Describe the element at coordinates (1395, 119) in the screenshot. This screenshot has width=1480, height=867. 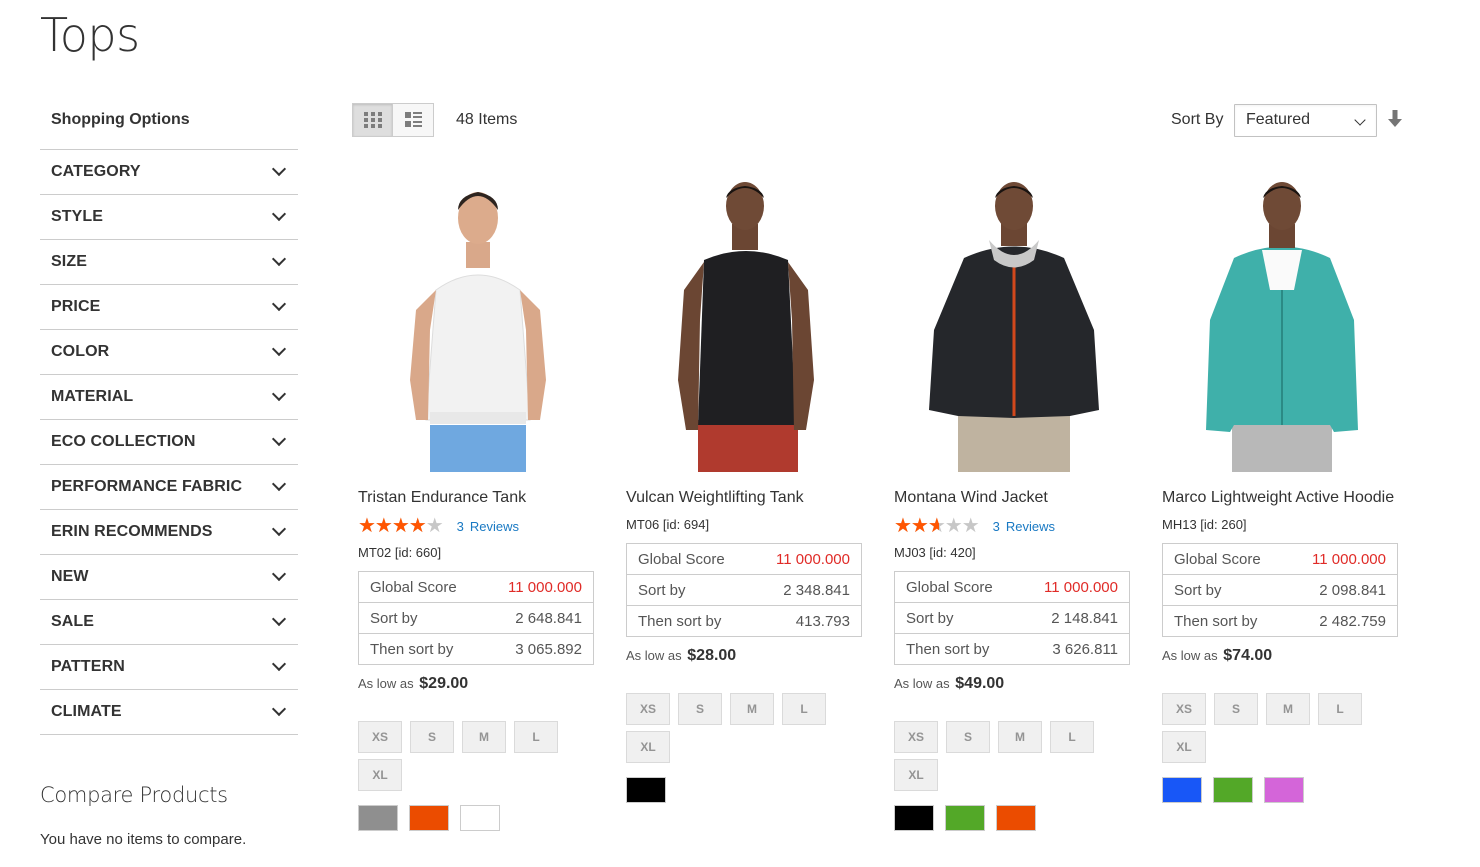
I see `arrow-down-icon` at that location.